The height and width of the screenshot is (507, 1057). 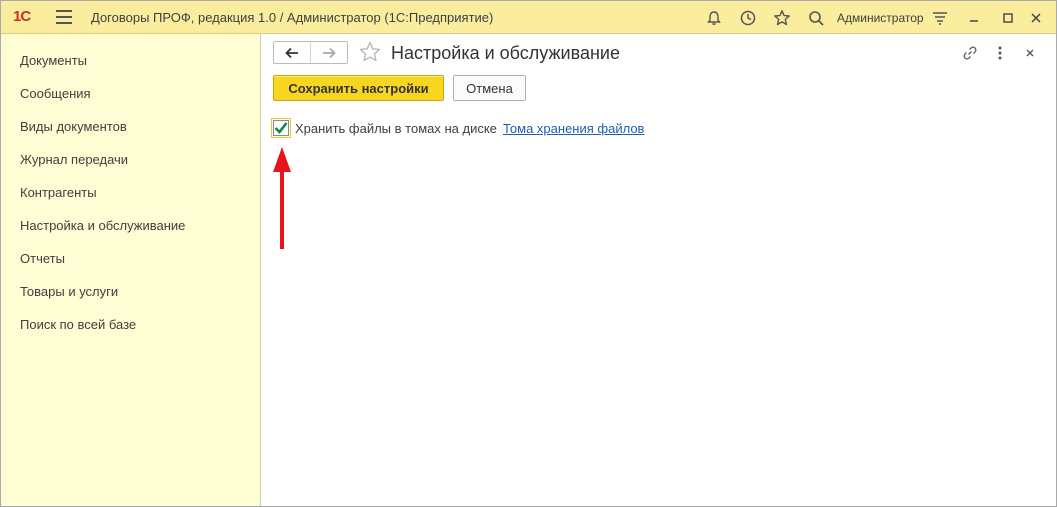 What do you see at coordinates (53, 60) in the screenshot?
I see `sidebar-item-documents: Документы` at bounding box center [53, 60].